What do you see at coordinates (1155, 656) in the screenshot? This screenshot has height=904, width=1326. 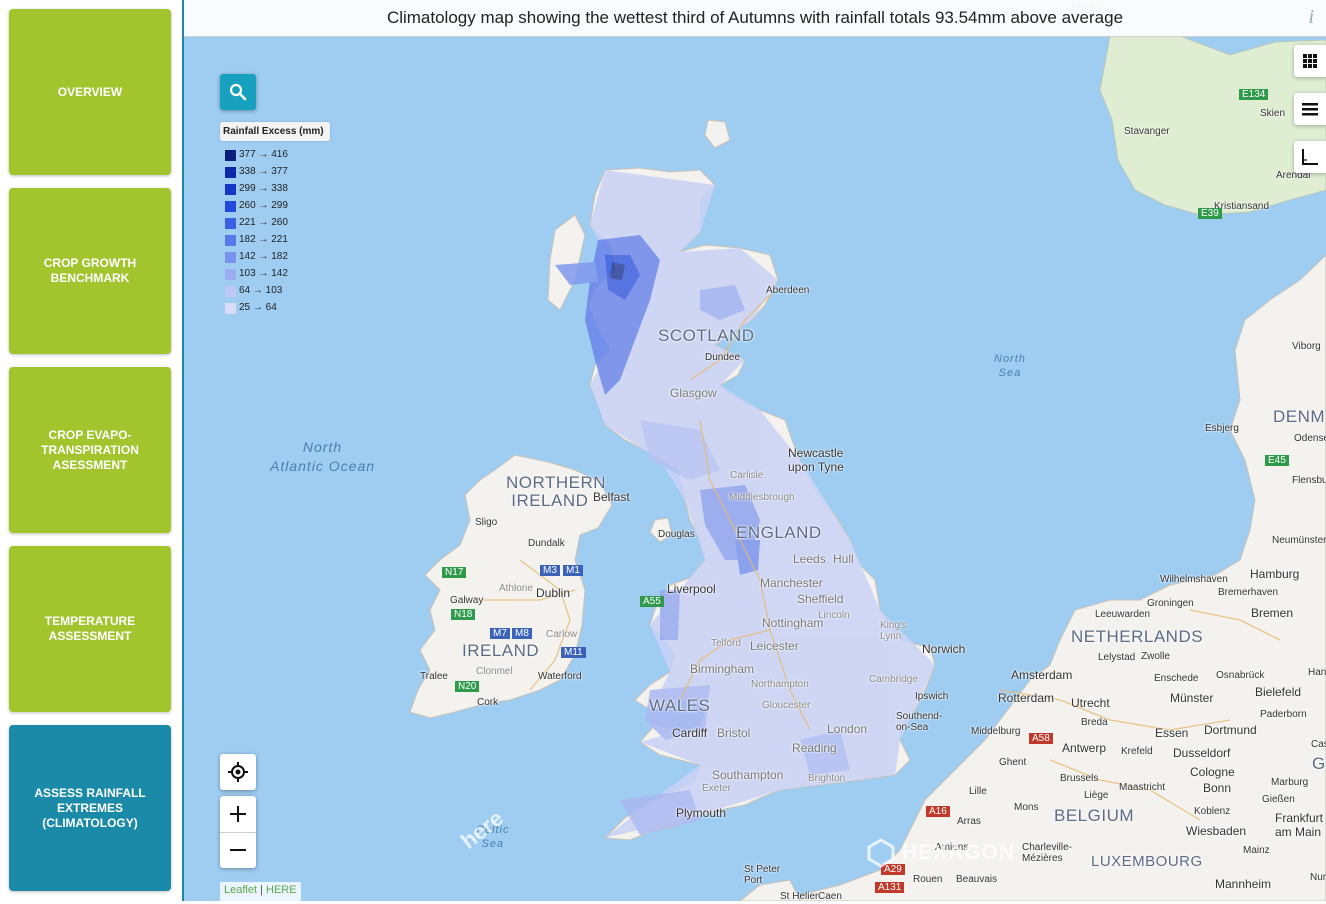 I see `label-zwolle: Zwolle` at bounding box center [1155, 656].